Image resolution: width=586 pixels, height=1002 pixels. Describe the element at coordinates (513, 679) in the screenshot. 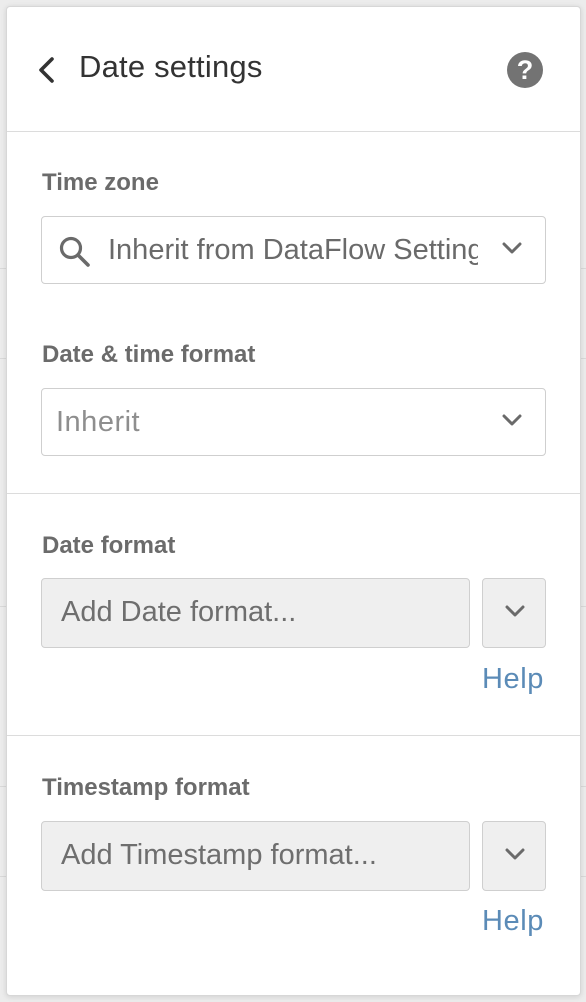

I see `date-format-help-link: Help` at that location.